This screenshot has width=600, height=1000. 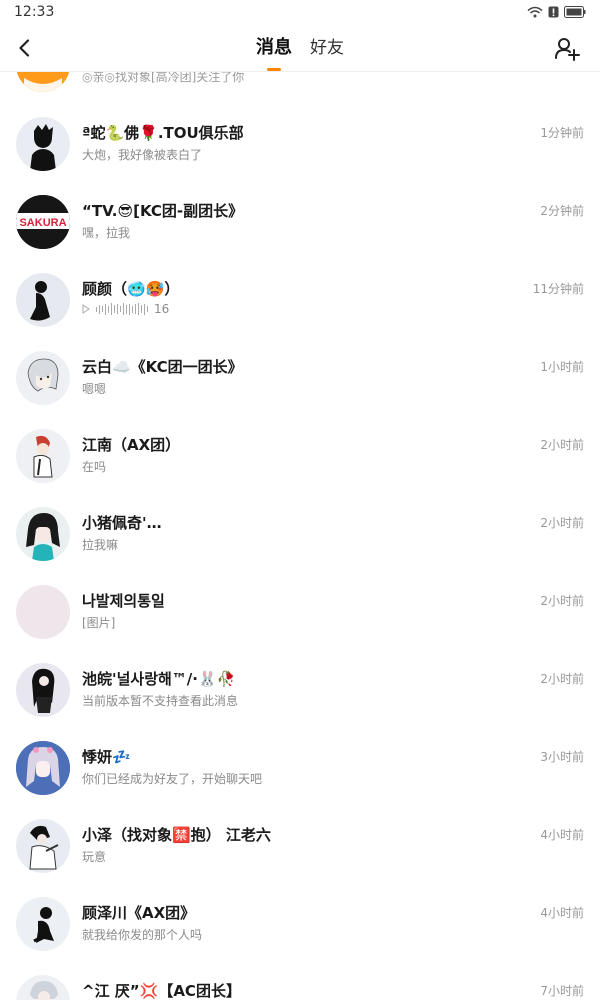 What do you see at coordinates (106, 757) in the screenshot?
I see `contact-name: 悸妍💤` at bounding box center [106, 757].